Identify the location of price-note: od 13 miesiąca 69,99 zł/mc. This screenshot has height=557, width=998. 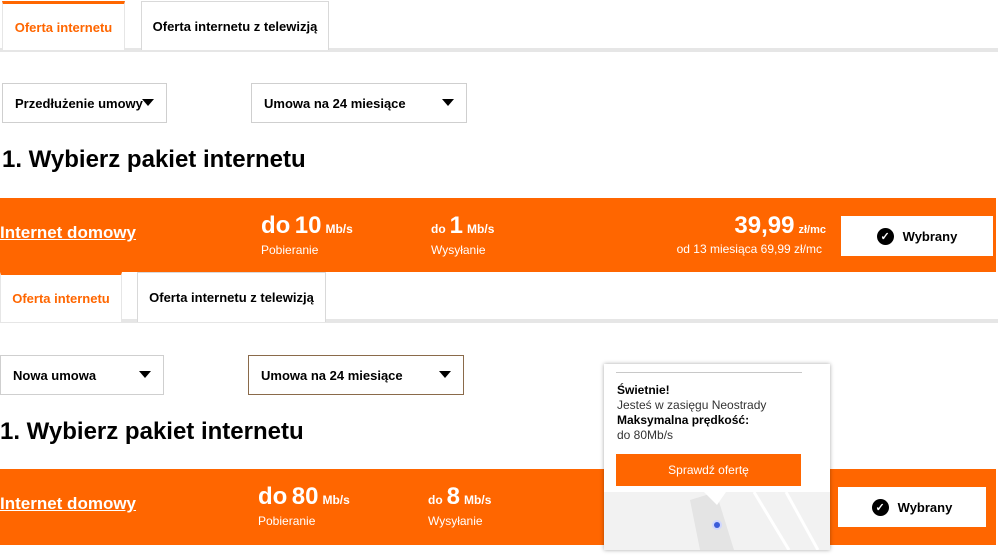
(749, 249).